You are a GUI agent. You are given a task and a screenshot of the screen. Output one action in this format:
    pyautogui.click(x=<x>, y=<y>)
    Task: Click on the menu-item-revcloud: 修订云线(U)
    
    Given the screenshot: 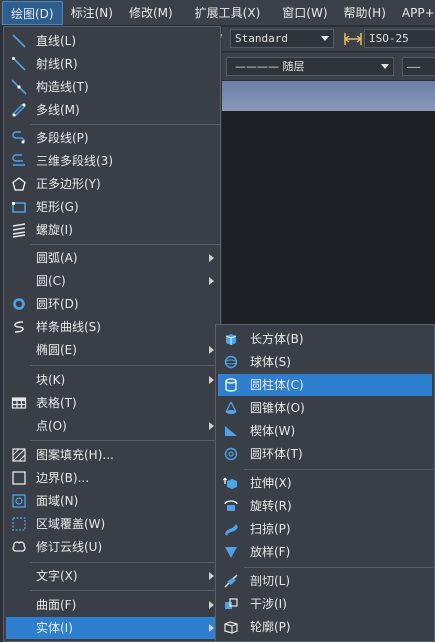 What is the action you would take?
    pyautogui.click(x=112, y=547)
    